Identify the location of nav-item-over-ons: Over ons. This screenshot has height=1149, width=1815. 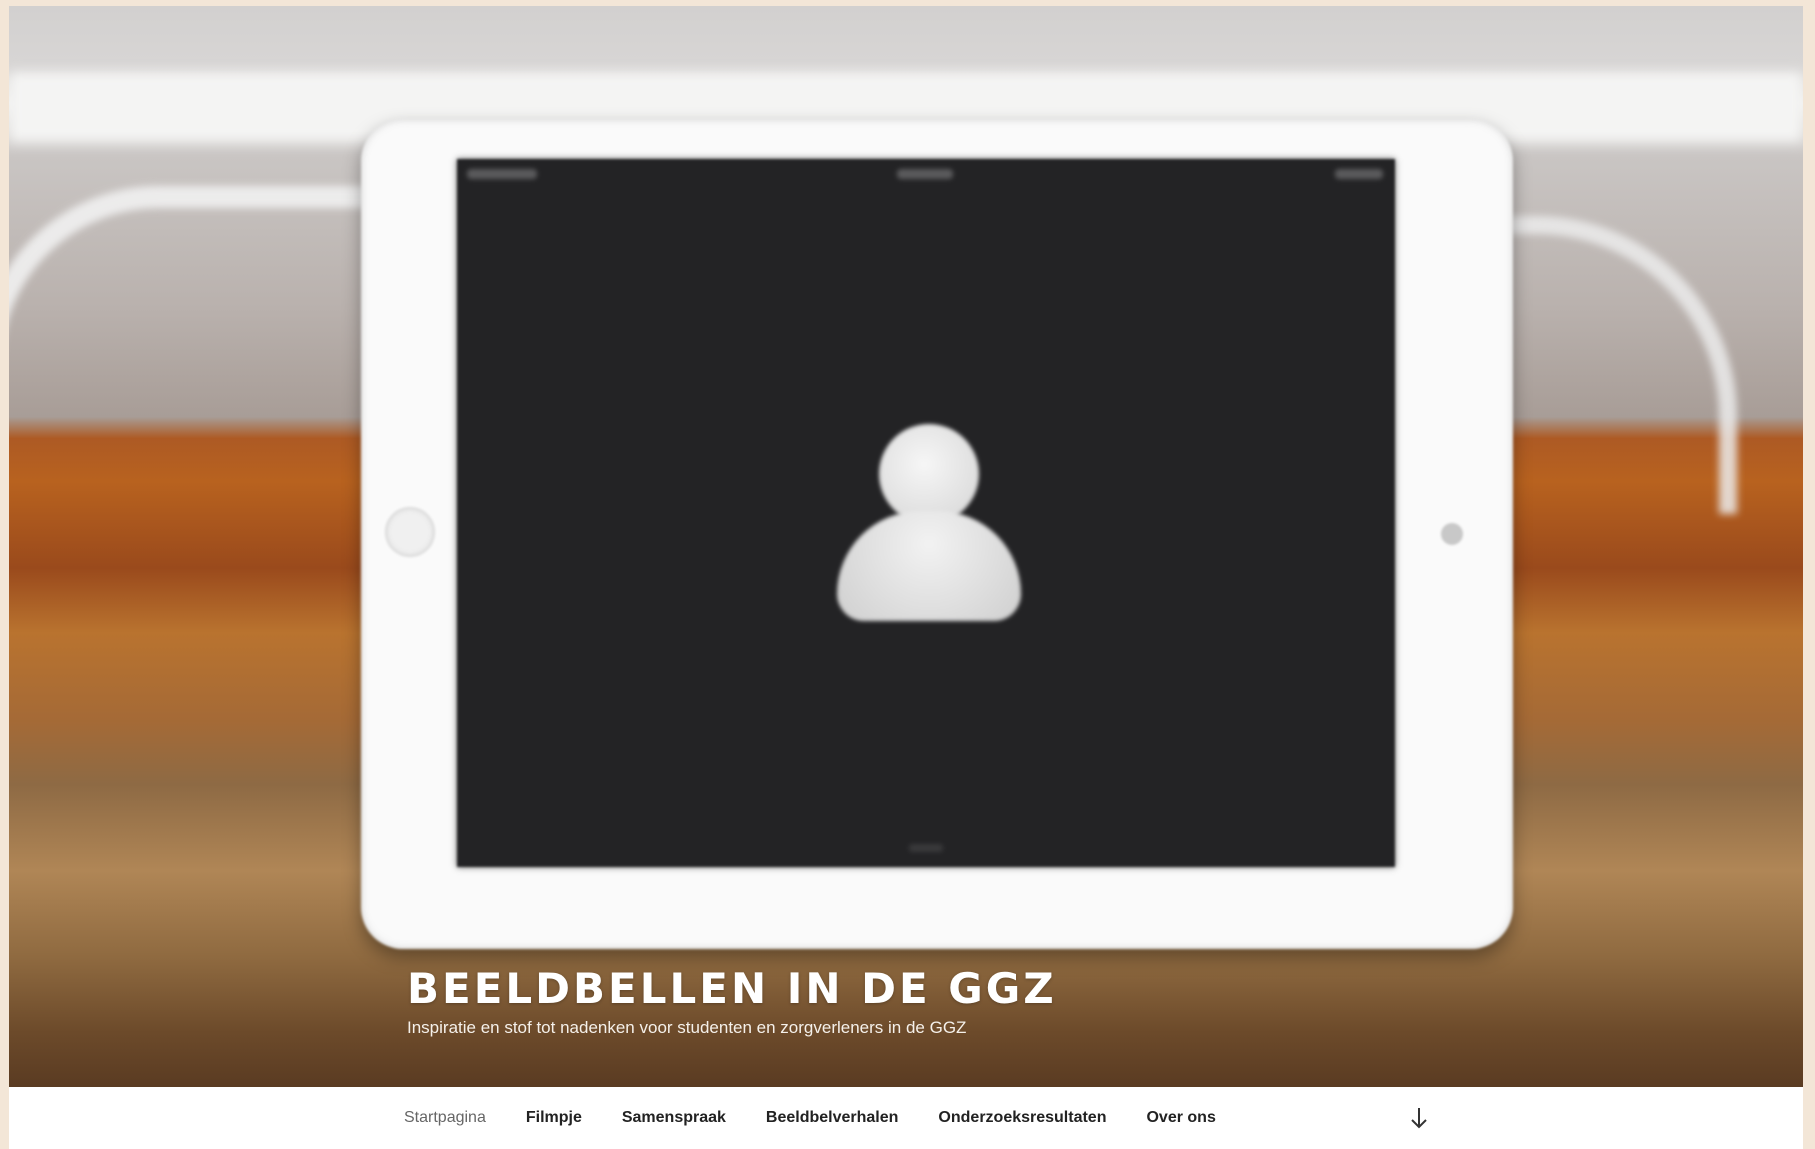
(1180, 1118).